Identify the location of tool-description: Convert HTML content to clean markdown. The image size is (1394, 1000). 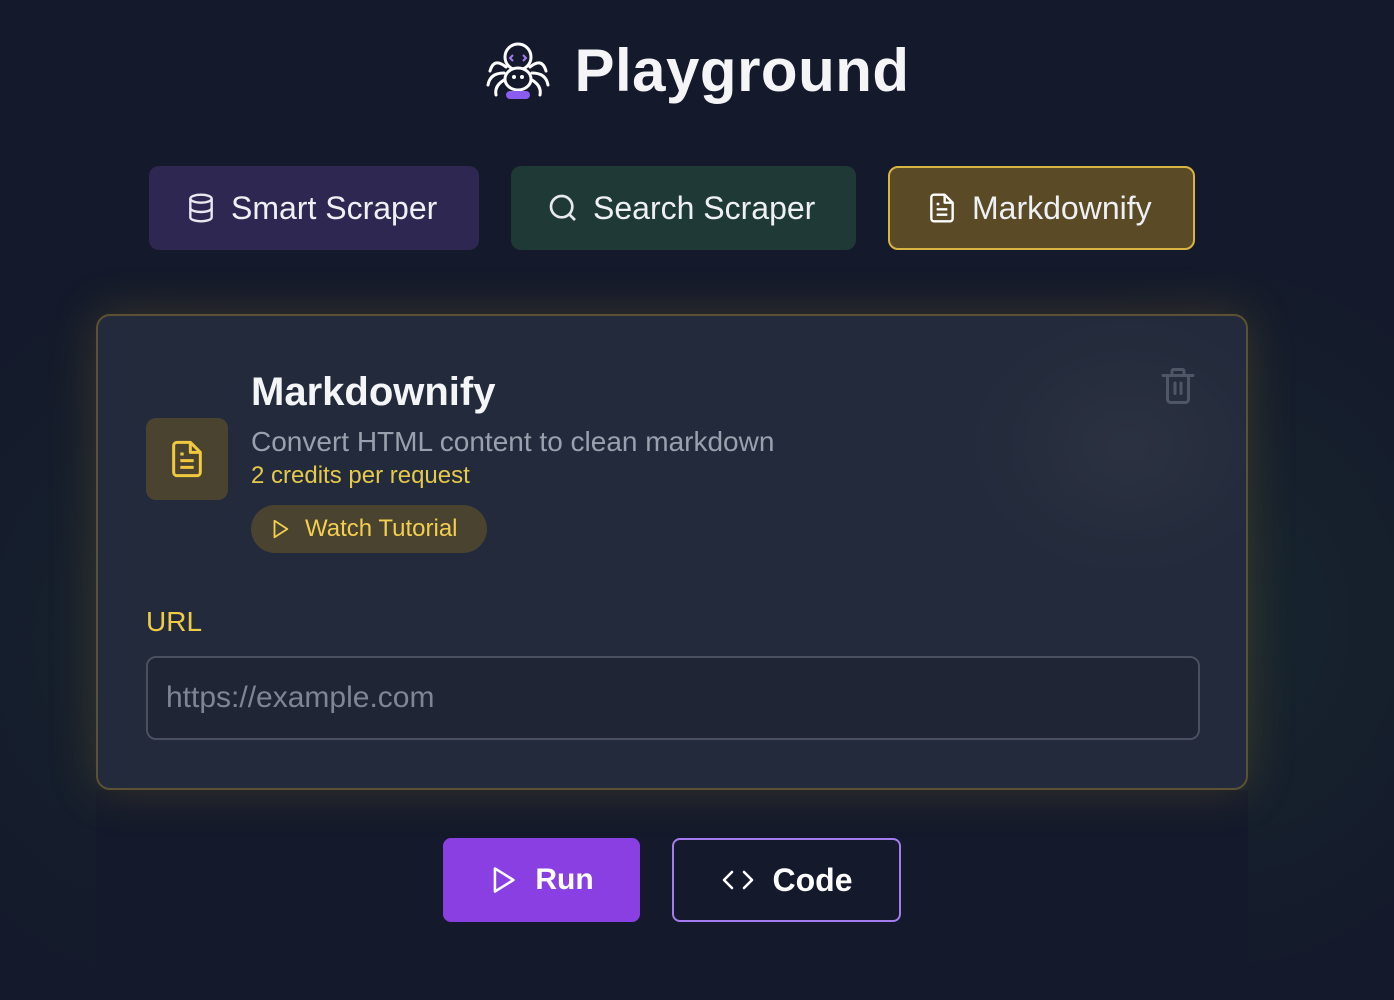
(513, 441).